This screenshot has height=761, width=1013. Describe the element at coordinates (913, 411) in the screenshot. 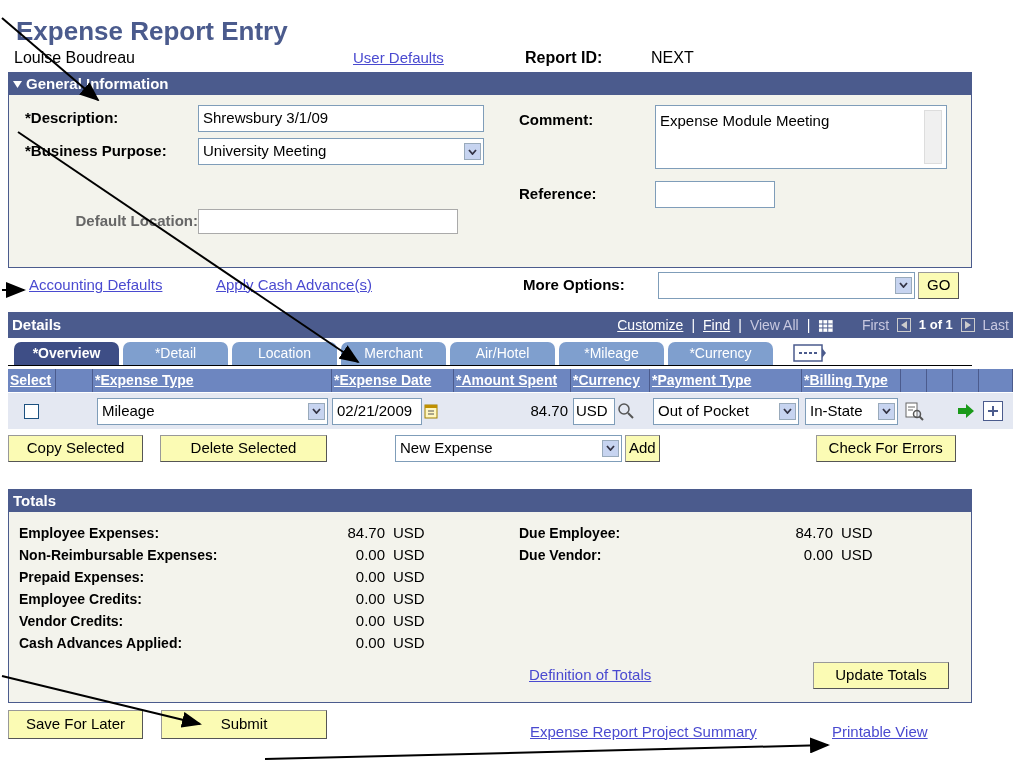

I see `detail-view-icon` at that location.